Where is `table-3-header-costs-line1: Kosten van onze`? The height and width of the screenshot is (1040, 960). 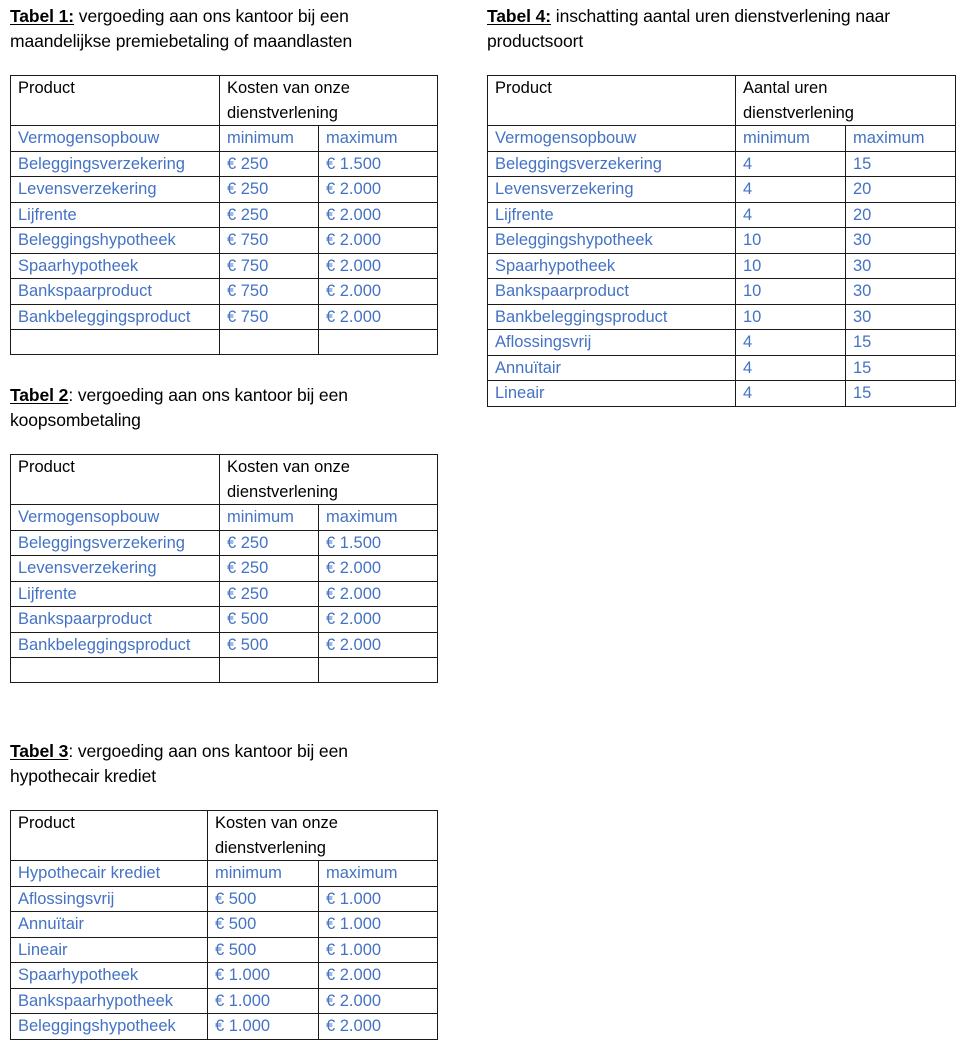
table-3-header-costs-line1: Kosten van onze is located at coordinates (276, 823).